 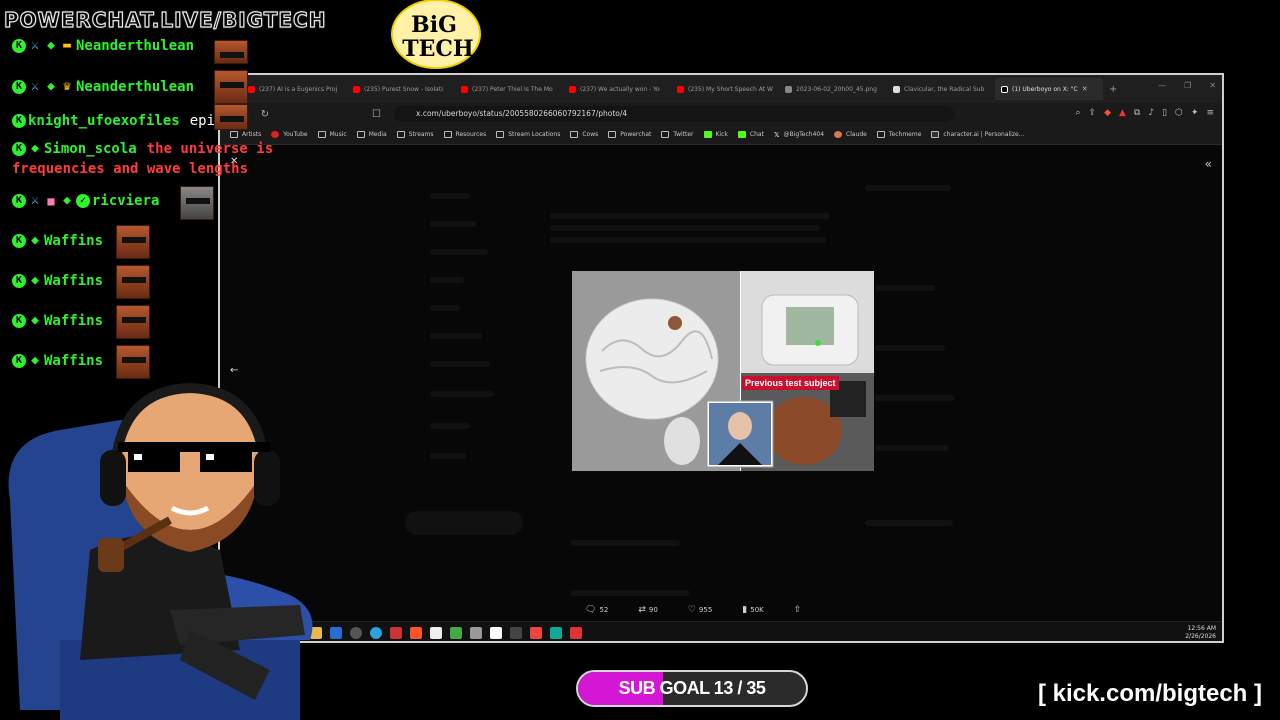 I want to click on close-tab-icon: ✕, so click(x=1085, y=89).